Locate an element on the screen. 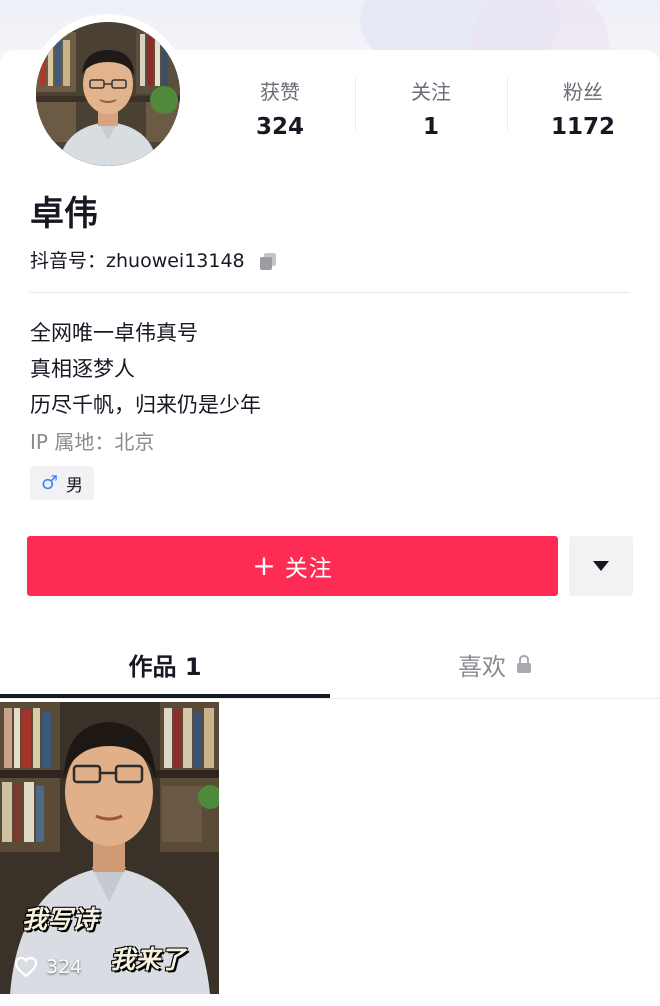 The width and height of the screenshot is (660, 1006). content-tabs: 作品 1 喜欢 is located at coordinates (330, 666).